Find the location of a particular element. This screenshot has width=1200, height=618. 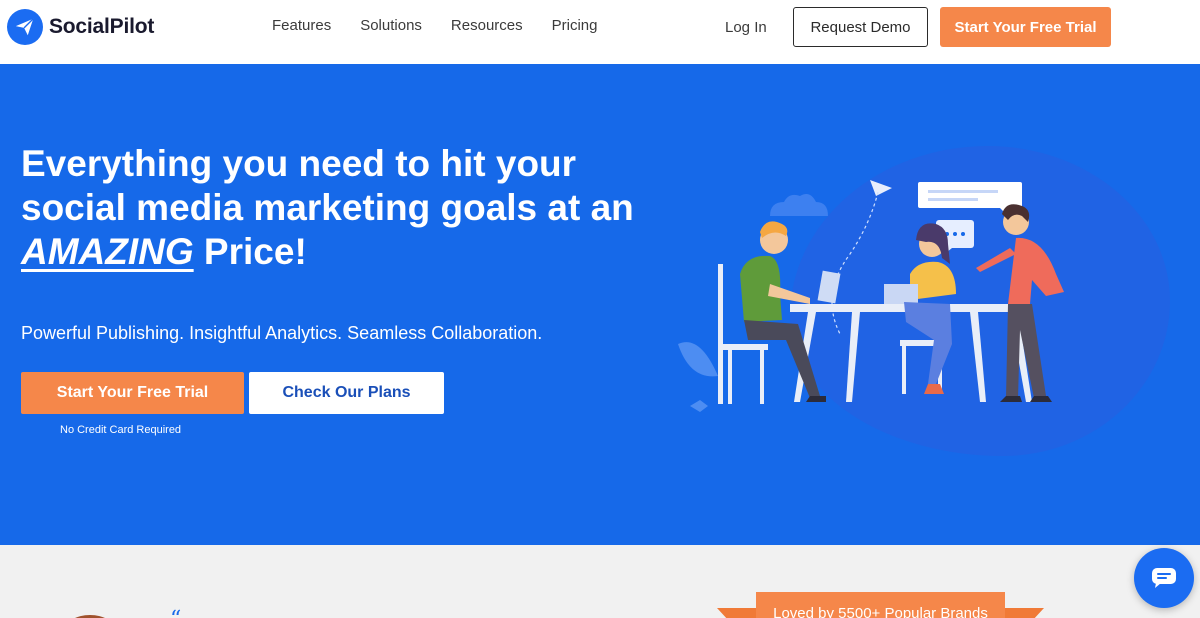

check-plans-button: Check Our Plans is located at coordinates (346, 393).